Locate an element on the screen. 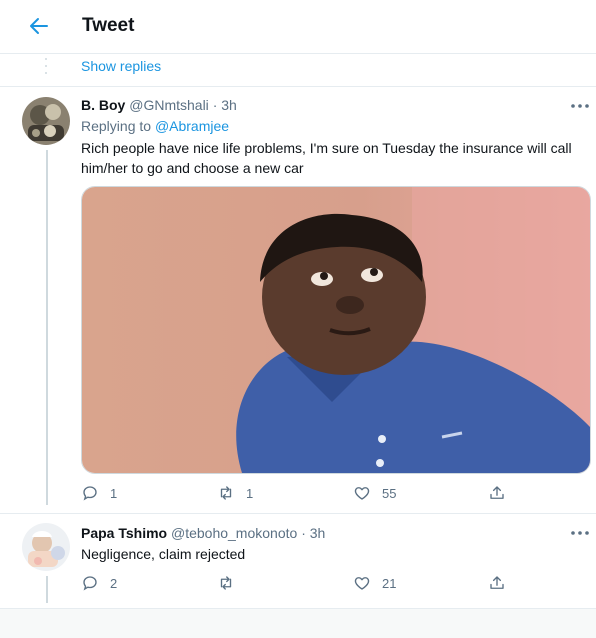 The width and height of the screenshot is (596, 638). reply-count: 2 is located at coordinates (114, 583).